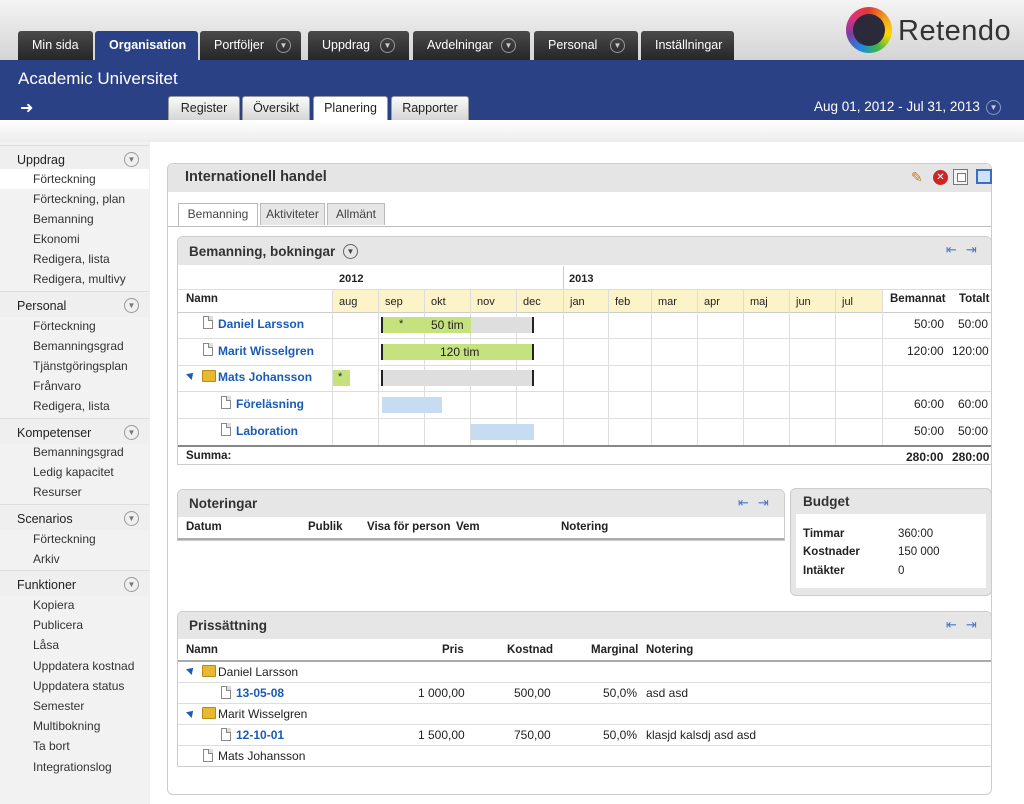  I want to click on tab-bemanning: Bemanning, so click(218, 214).